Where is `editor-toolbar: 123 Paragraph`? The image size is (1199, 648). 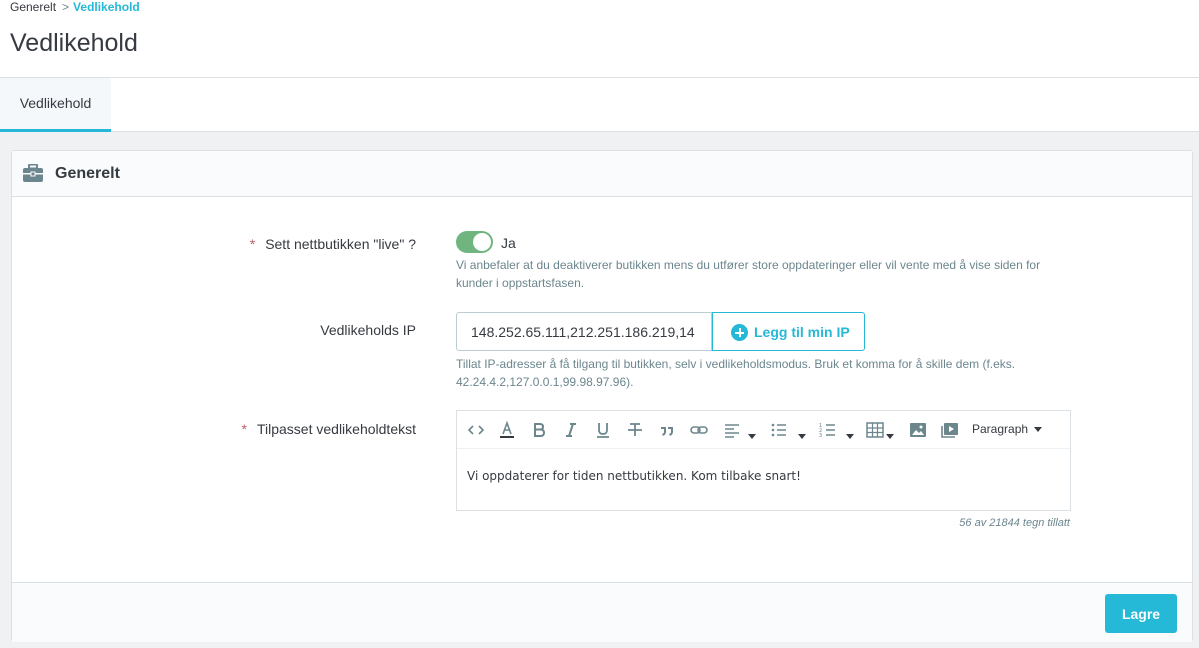
editor-toolbar: 123 Paragraph is located at coordinates (763, 430).